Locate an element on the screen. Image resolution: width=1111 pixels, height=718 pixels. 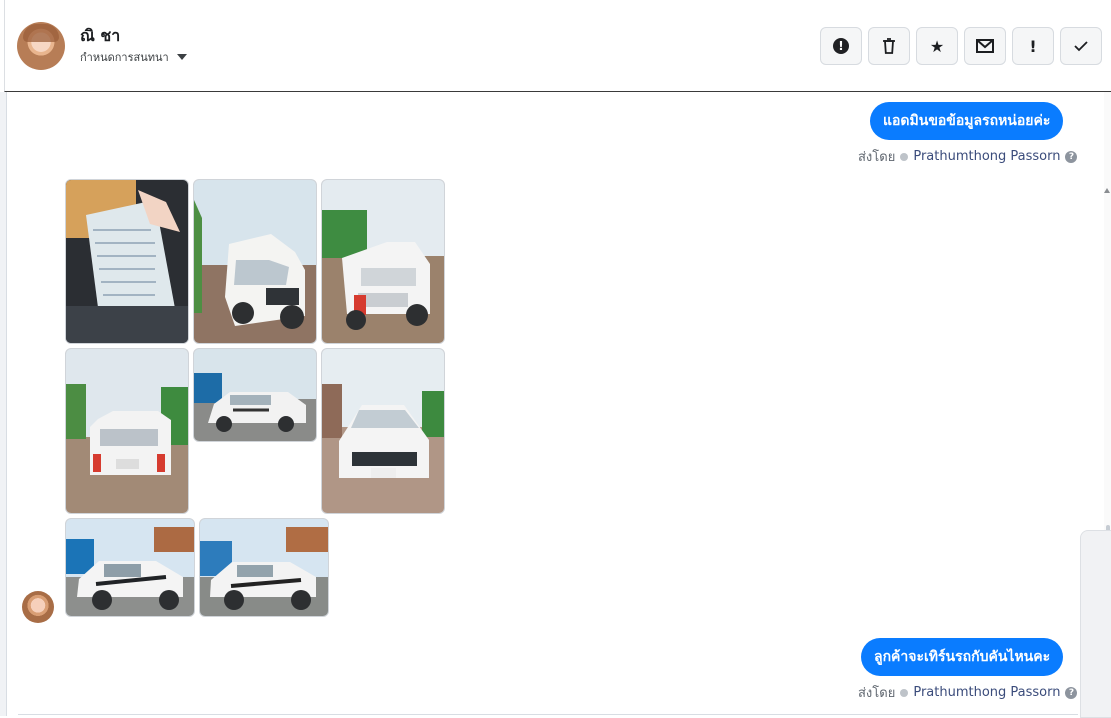
assign-conversation-dropdown: กำหนดการสนทนา is located at coordinates (133, 57).